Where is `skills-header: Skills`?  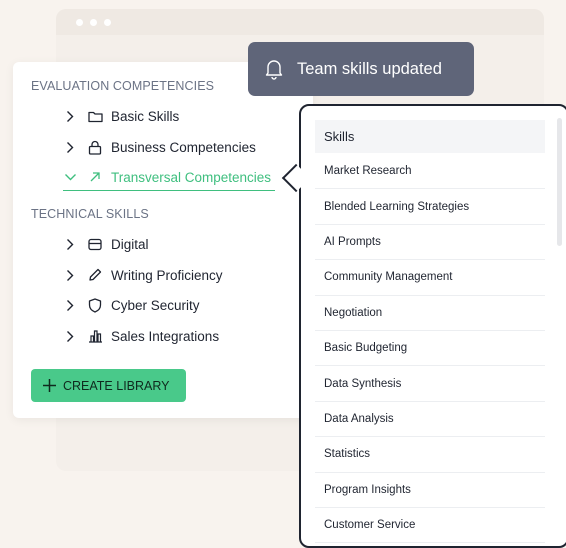
skills-header: Skills is located at coordinates (430, 136).